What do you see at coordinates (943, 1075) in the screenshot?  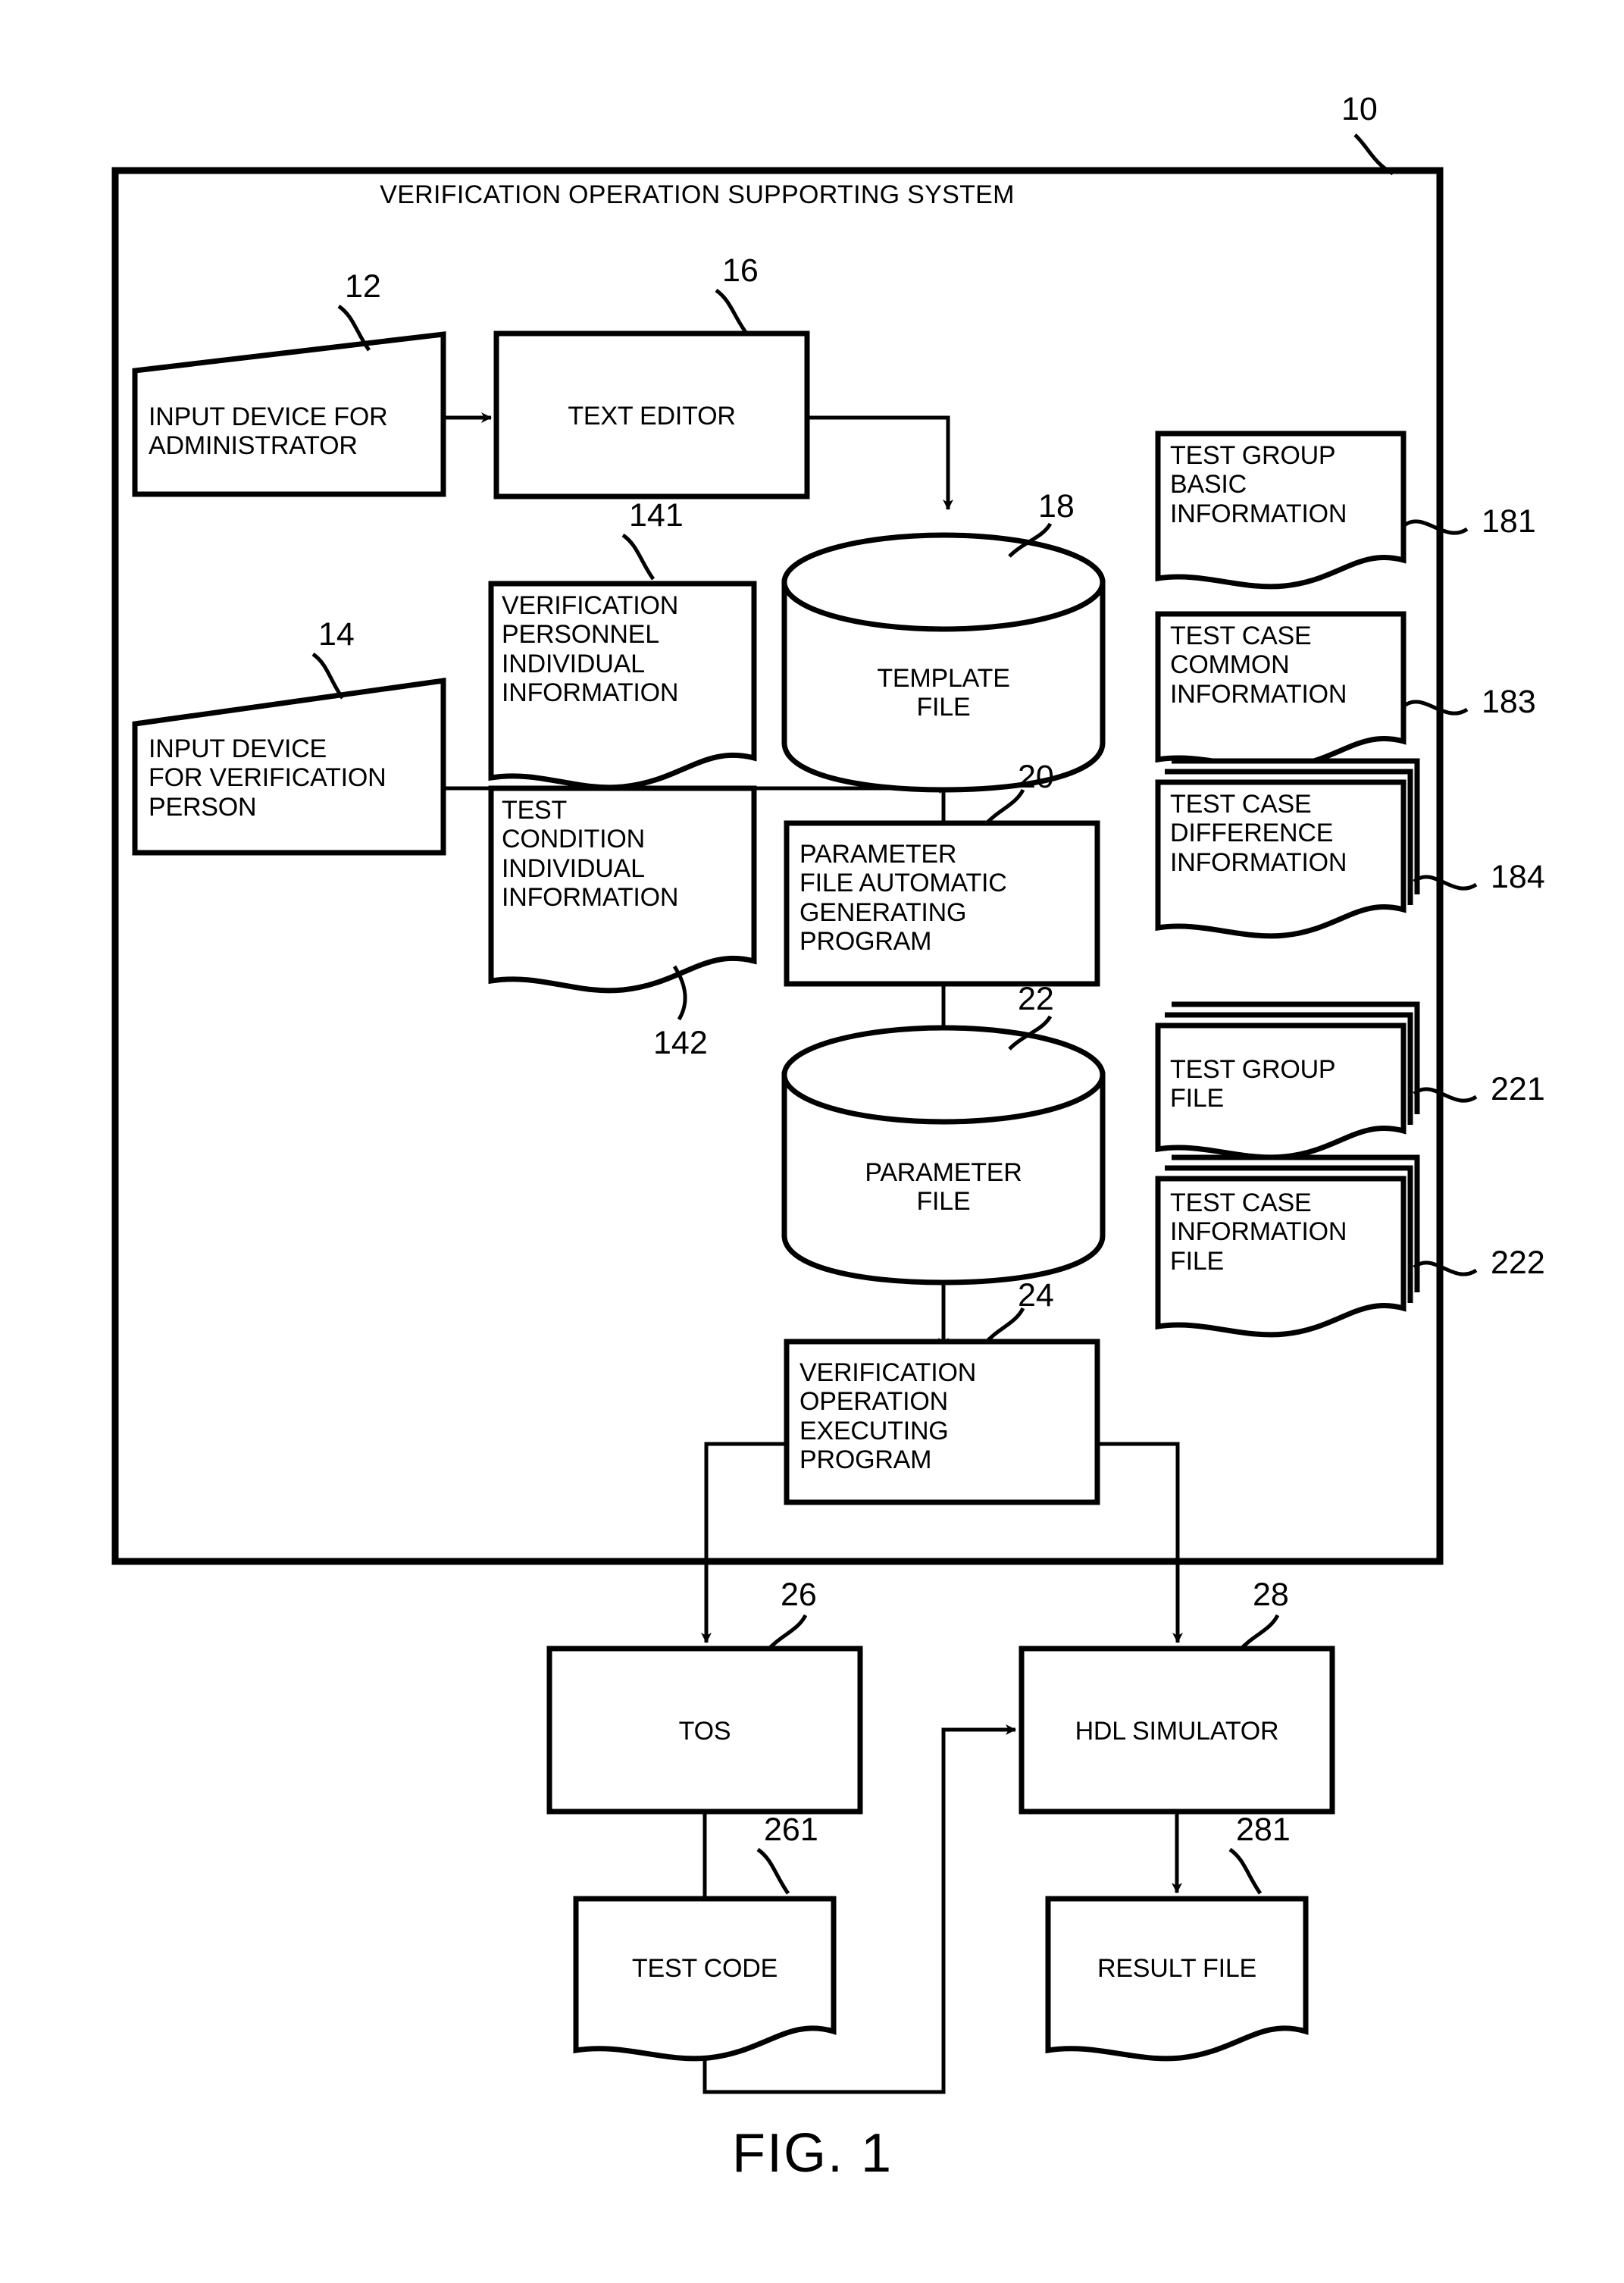 I see `parameter-file-top` at bounding box center [943, 1075].